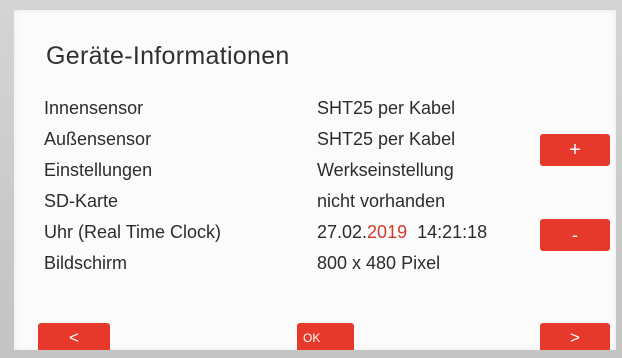 The image size is (622, 358). Describe the element at coordinates (94, 108) in the screenshot. I see `info-label-indoor-sensor: Innensensor` at that location.